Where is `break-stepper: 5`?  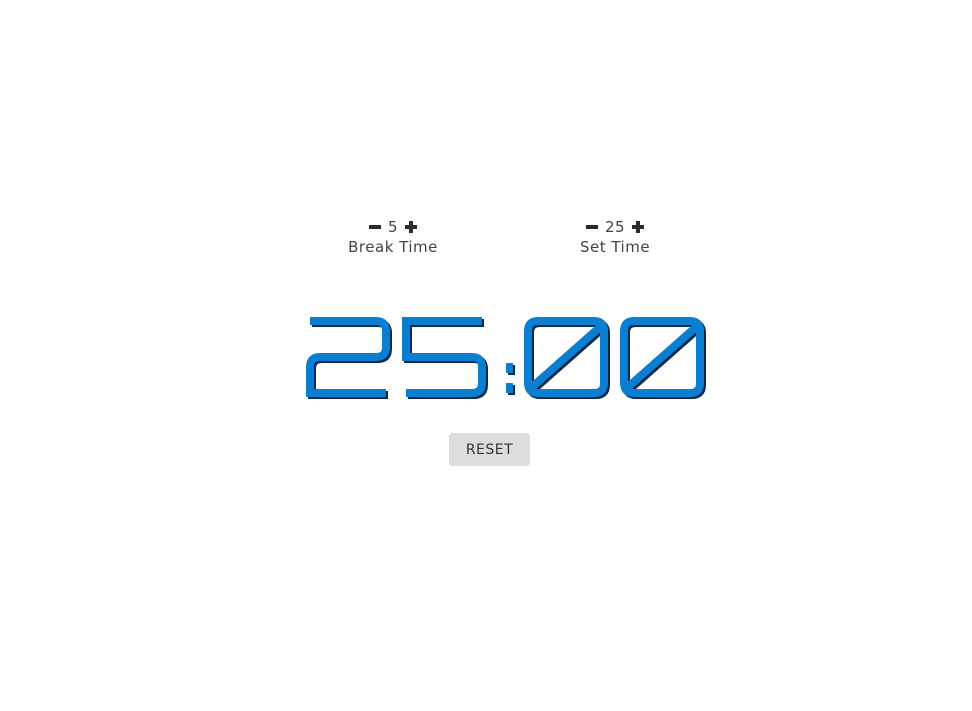
break-stepper: 5 is located at coordinates (393, 227).